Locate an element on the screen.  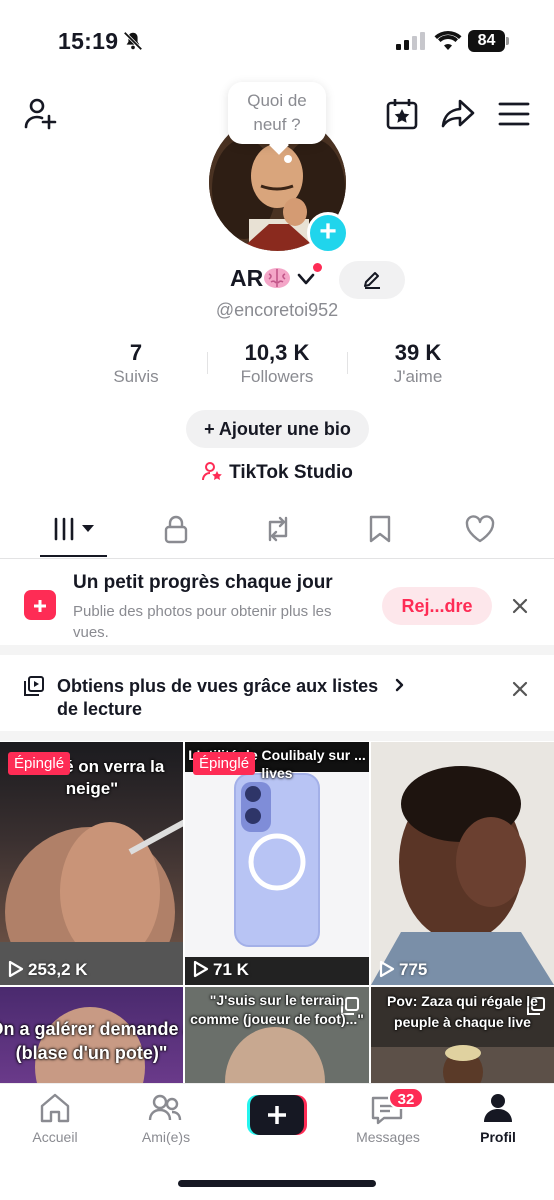
display-name: AR is located at coordinates (260, 278).